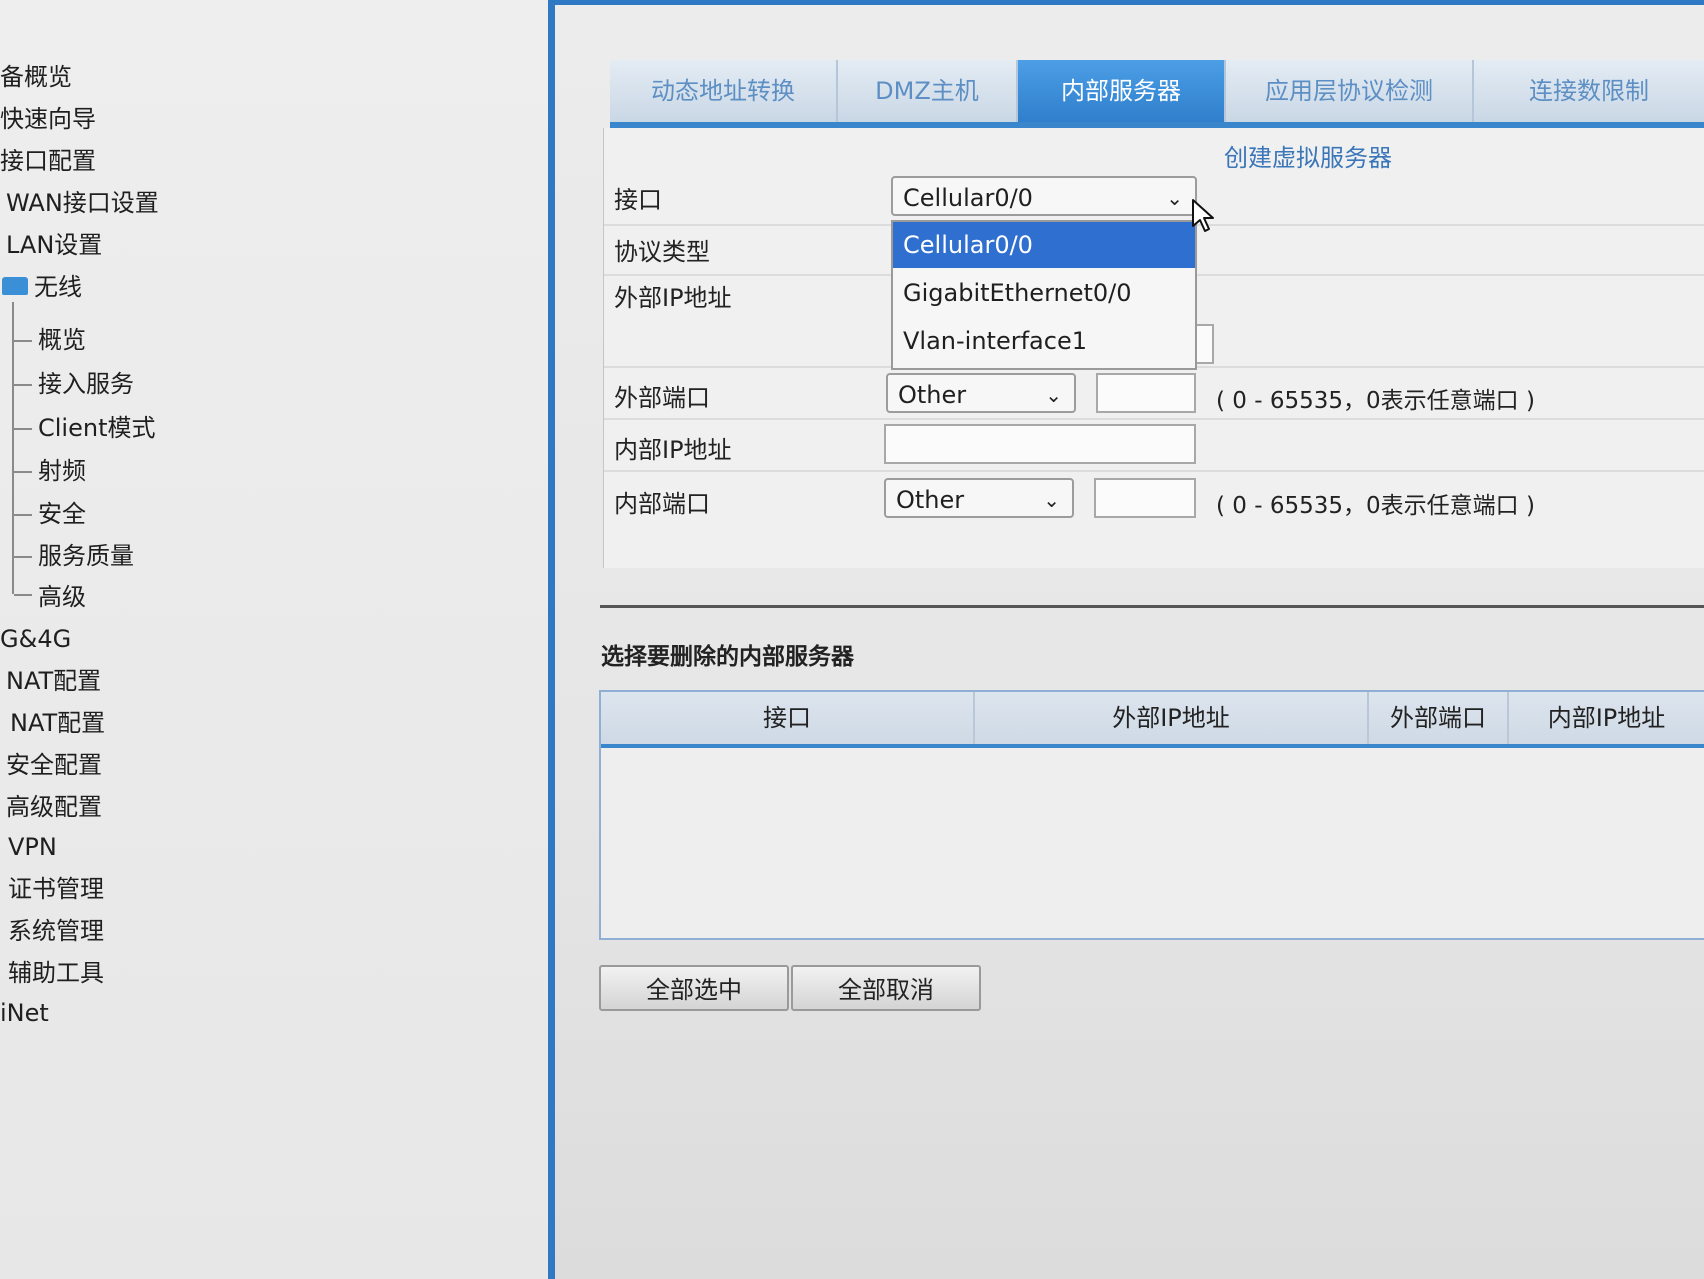 This screenshot has height=1279, width=1704. What do you see at coordinates (673, 298) in the screenshot?
I see `external-ip-label: 外部IP地址` at bounding box center [673, 298].